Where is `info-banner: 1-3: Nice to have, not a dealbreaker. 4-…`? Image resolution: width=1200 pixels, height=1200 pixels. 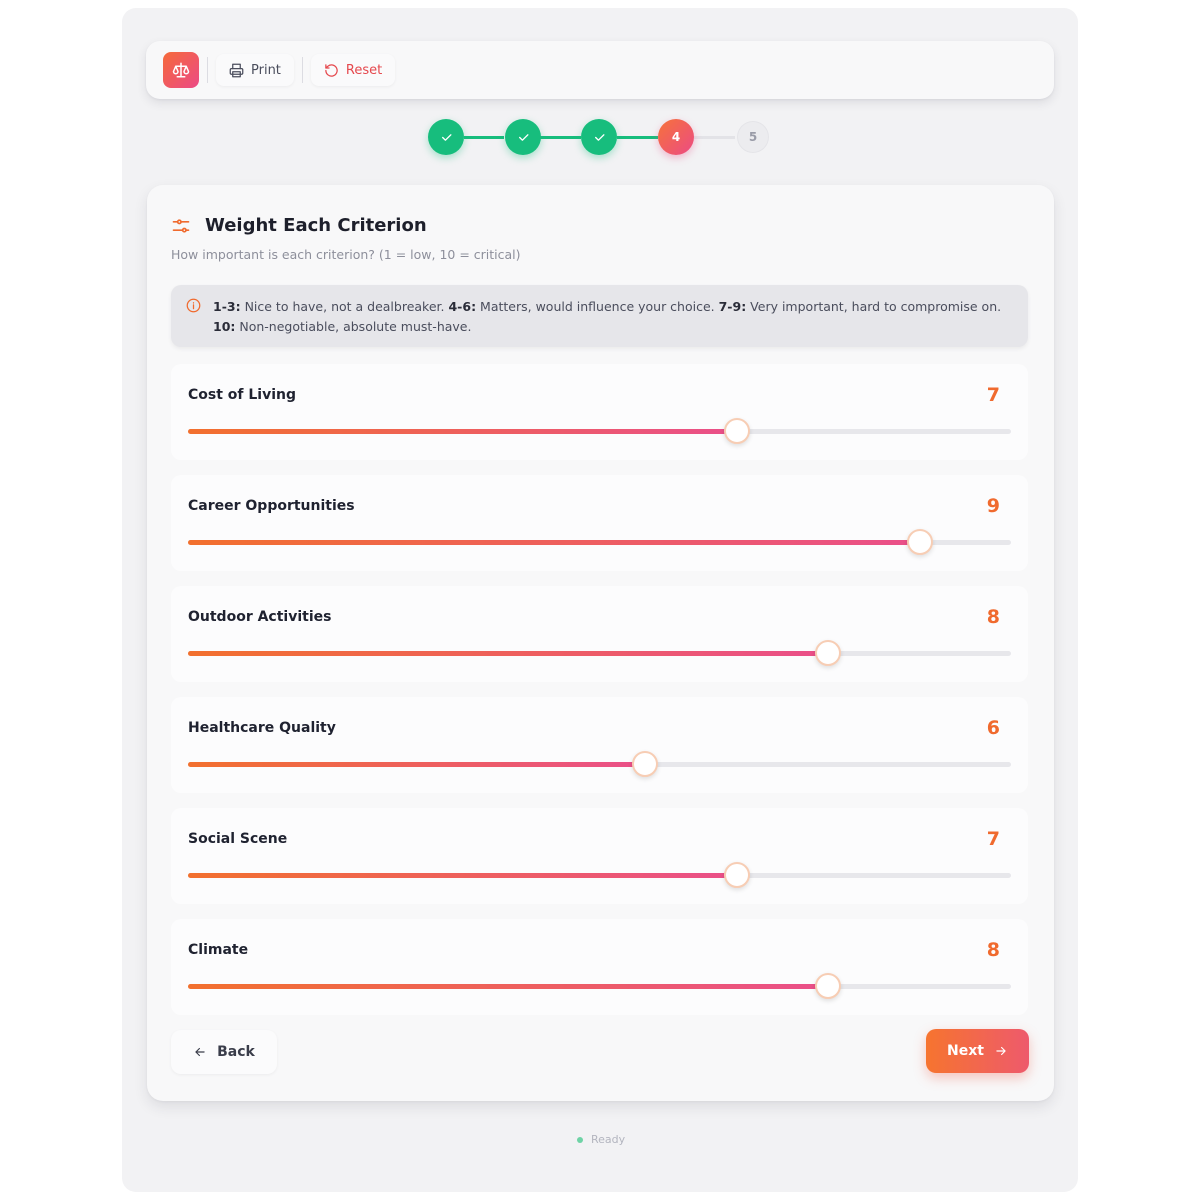
info-banner: 1-3: Nice to have, not a dealbreaker. 4-… is located at coordinates (599, 316).